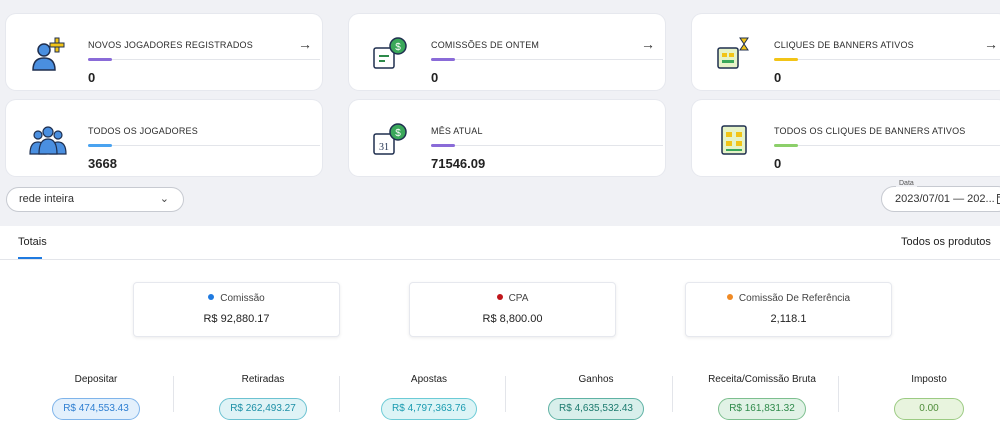  Describe the element at coordinates (507, 138) in the screenshot. I see `stat-card-current-month: 31 $ MÊS ATUAL 71546.09` at that location.